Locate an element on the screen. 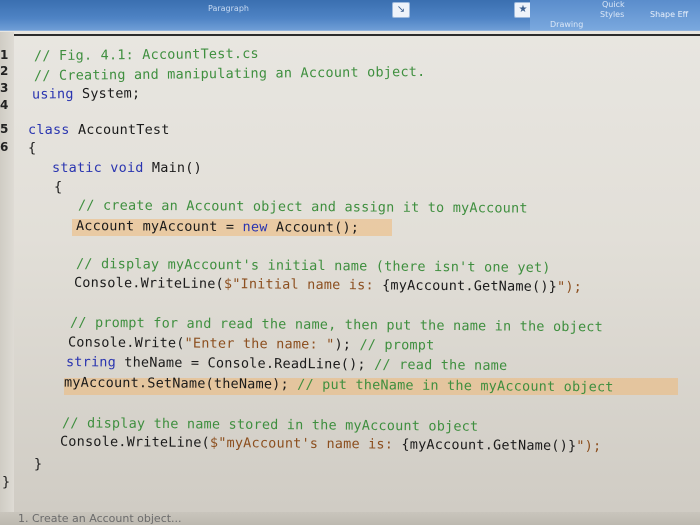 This screenshot has width=700, height=525. code-text: Main() is located at coordinates (172, 168).